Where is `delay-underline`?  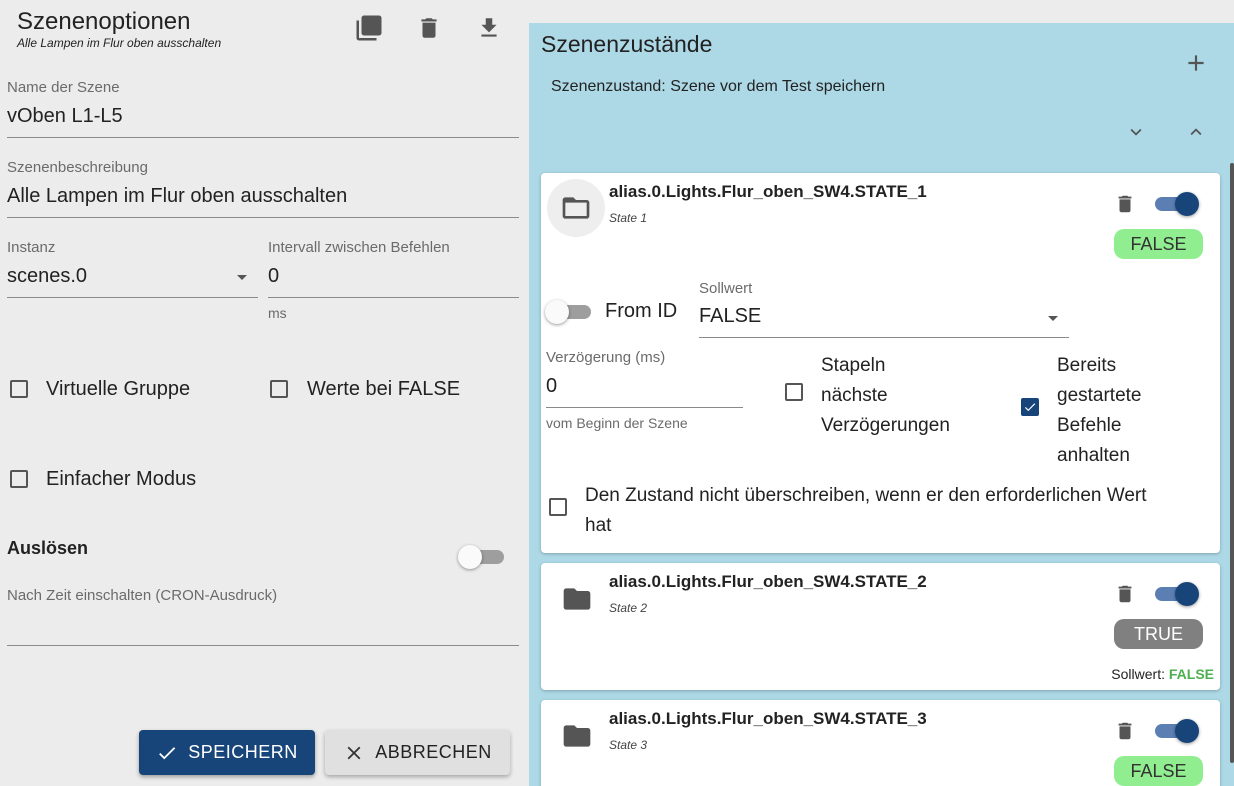
delay-underline is located at coordinates (644, 407).